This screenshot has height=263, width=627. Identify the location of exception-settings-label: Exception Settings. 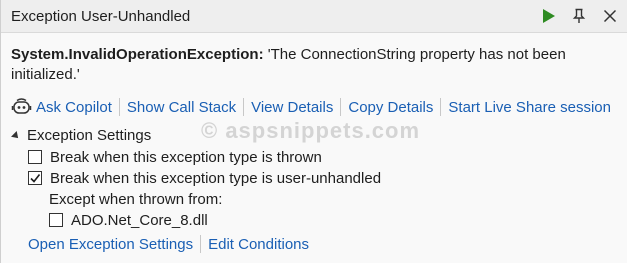
(89, 135).